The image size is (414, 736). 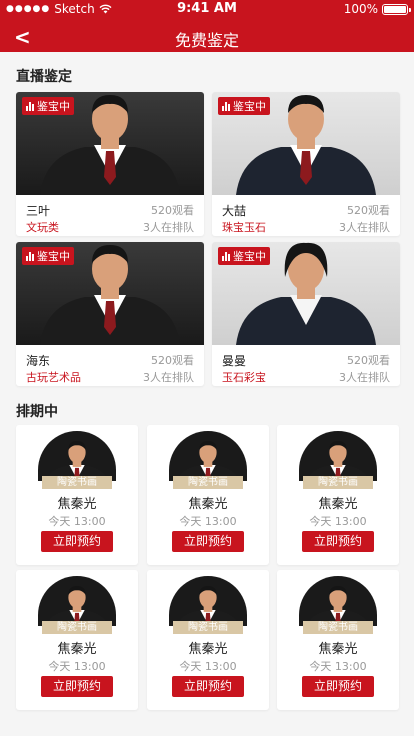 What do you see at coordinates (110, 365) in the screenshot?
I see `live-info: 海东 520观看 古玩艺术品 3人在排队` at bounding box center [110, 365].